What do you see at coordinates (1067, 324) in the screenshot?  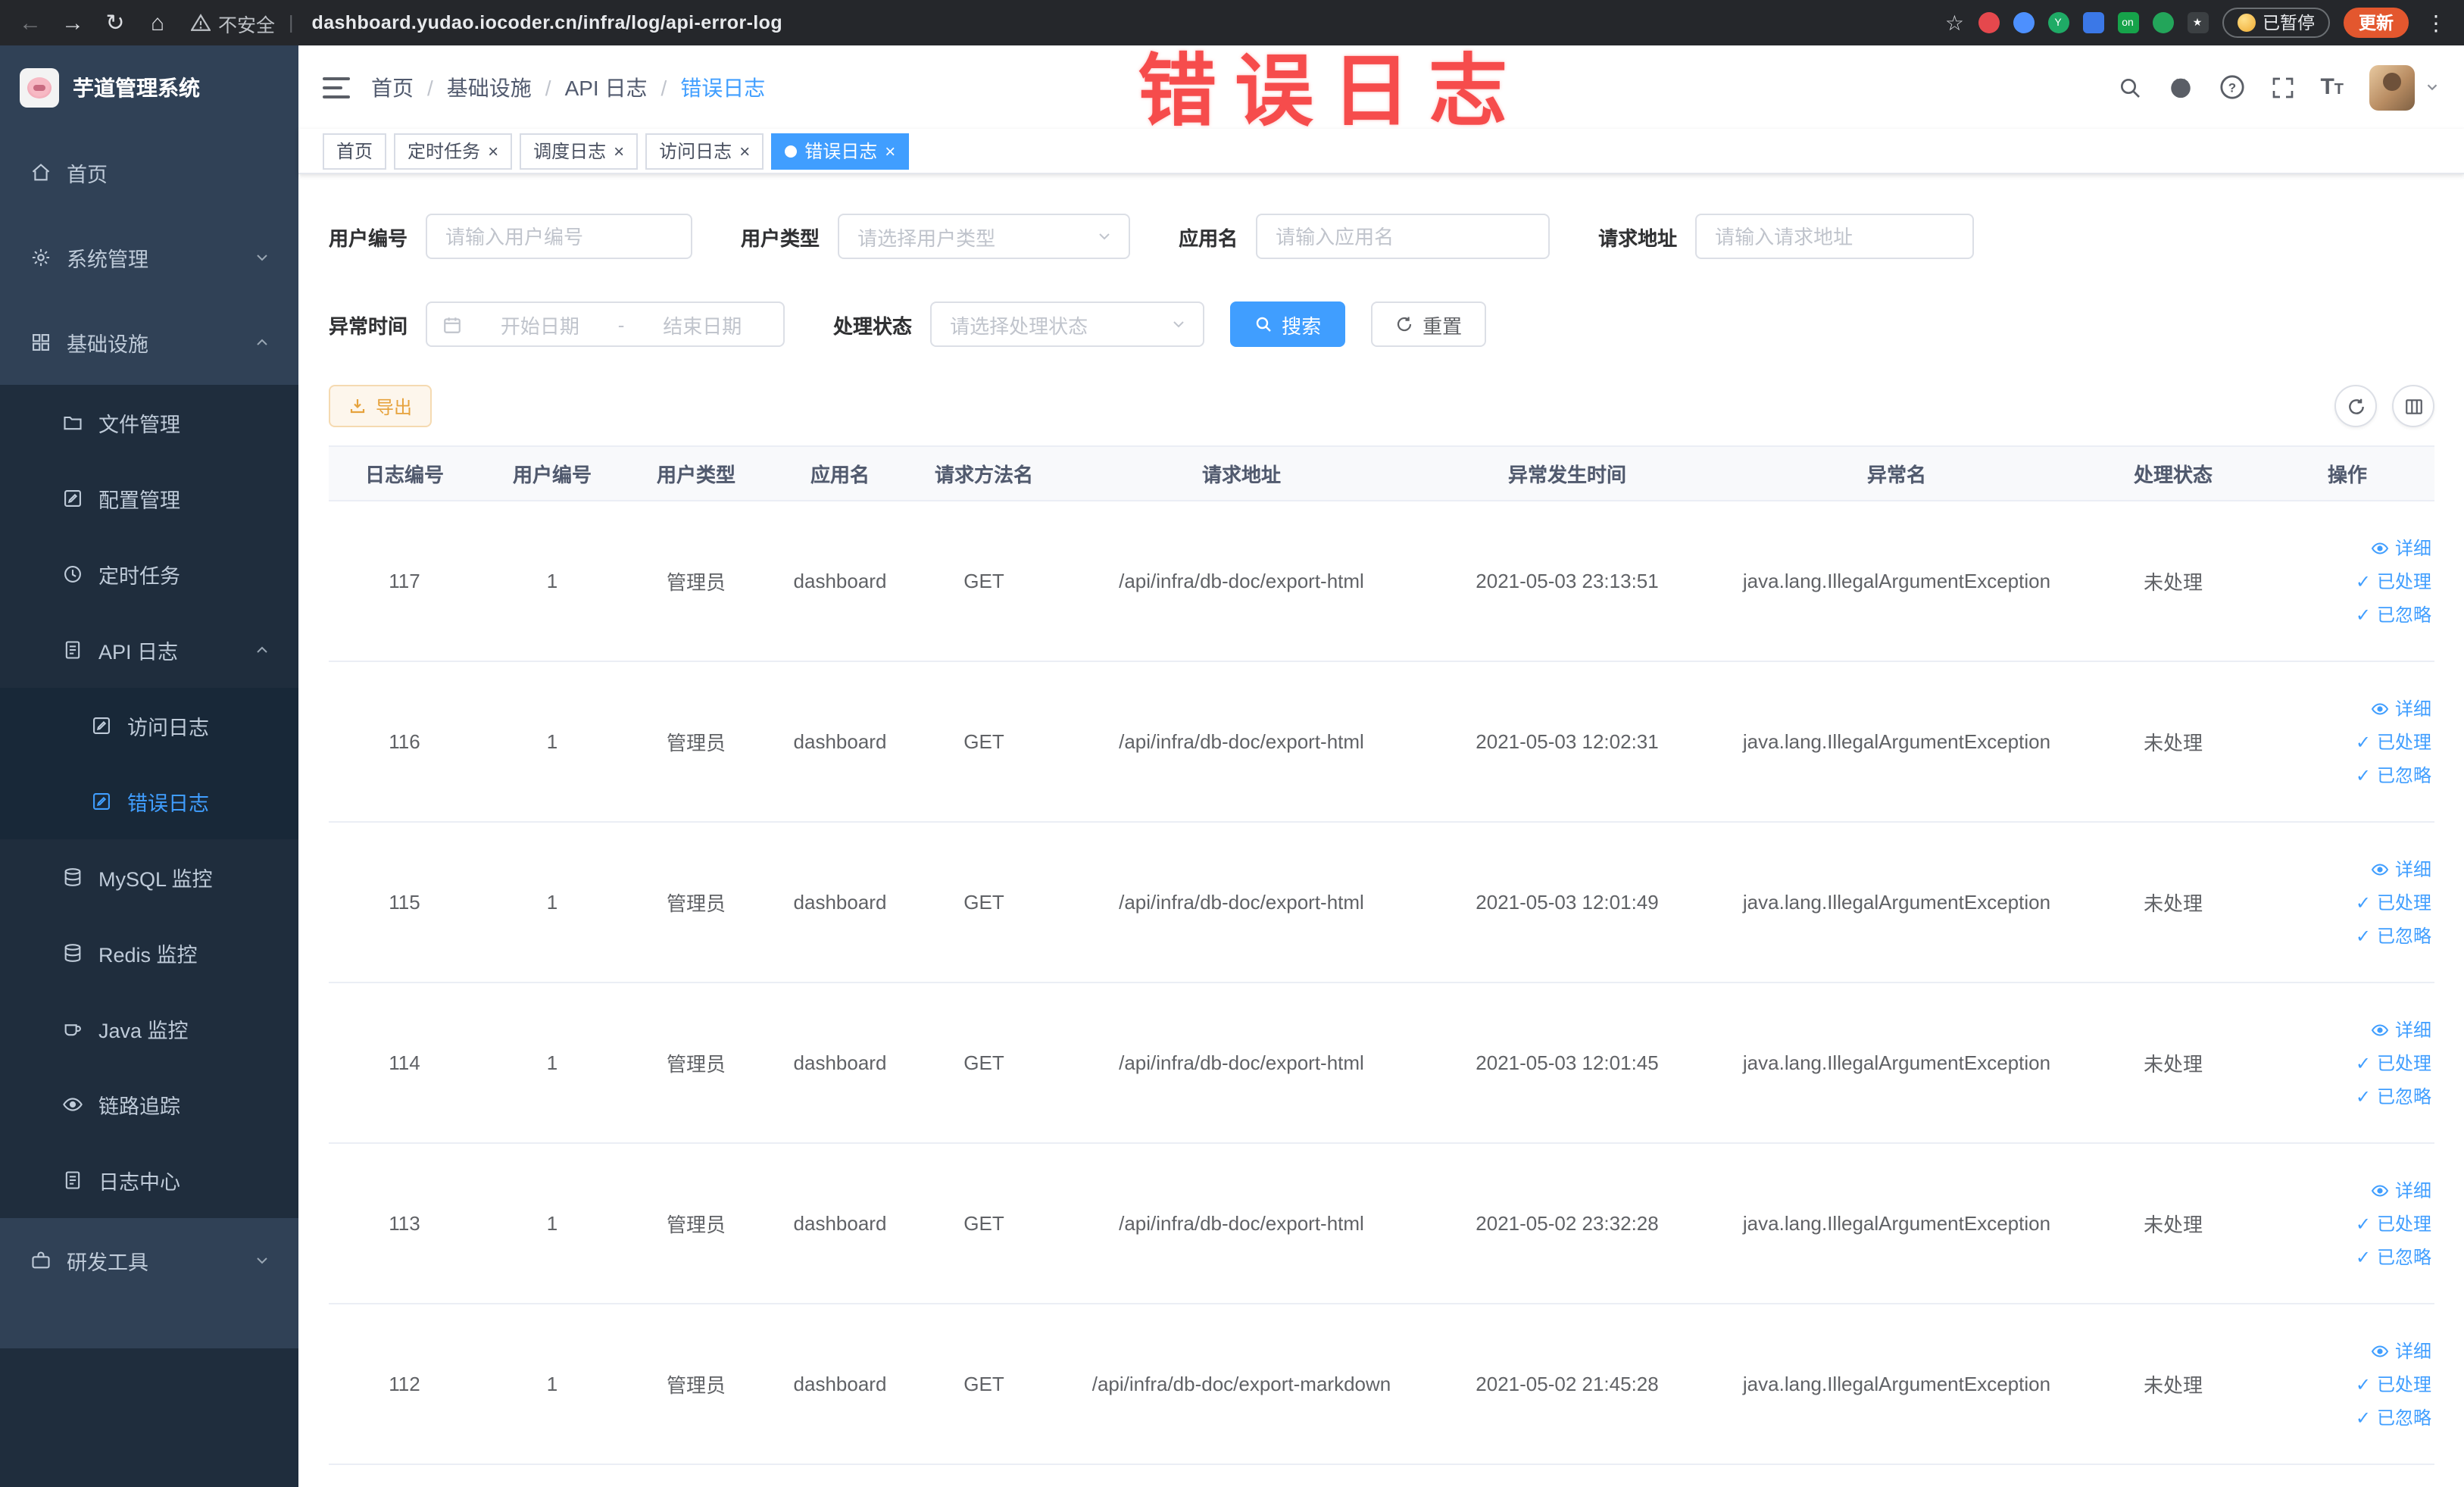 I see `process-status-select: 请选择处理状态` at bounding box center [1067, 324].